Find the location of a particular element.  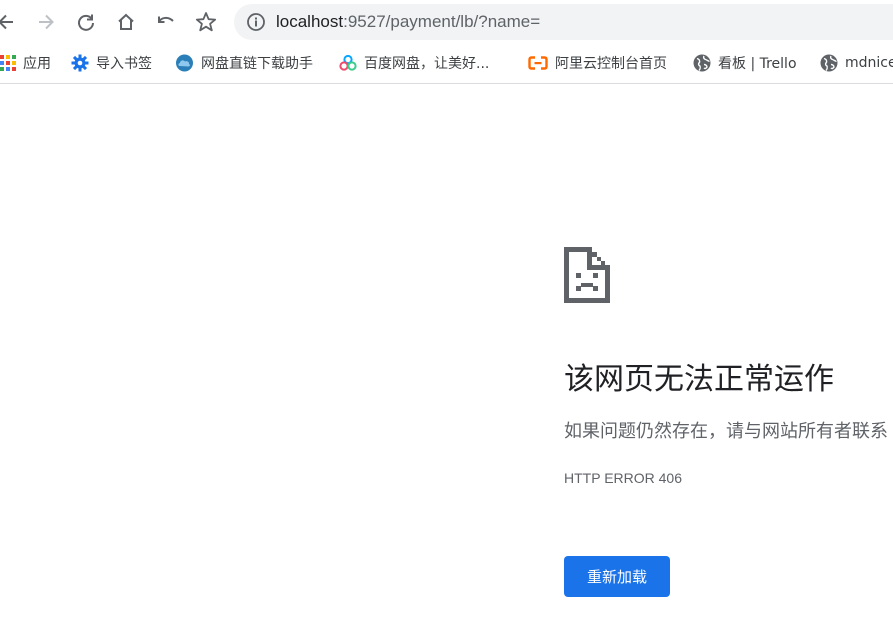

forward-button is located at coordinates (46, 22).